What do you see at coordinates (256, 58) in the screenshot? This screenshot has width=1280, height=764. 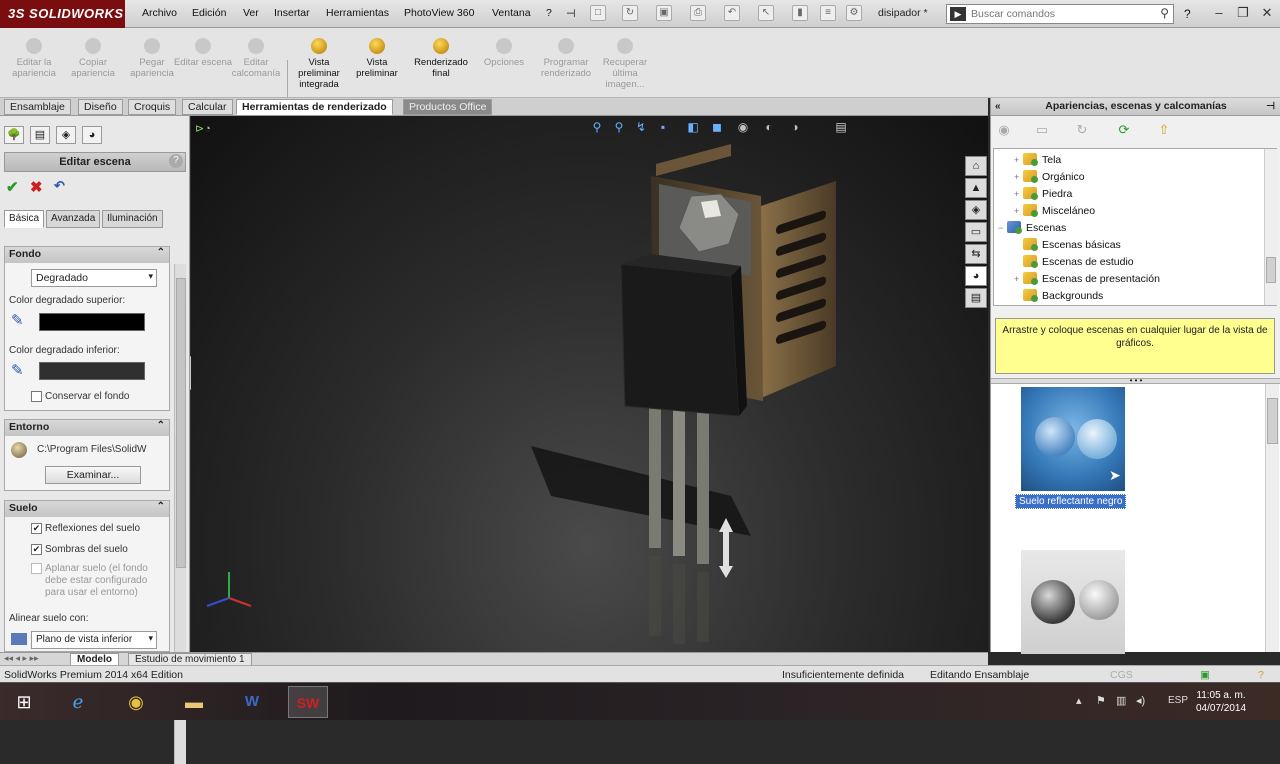 I see `edit-decal-button: Editar calcomanía` at bounding box center [256, 58].